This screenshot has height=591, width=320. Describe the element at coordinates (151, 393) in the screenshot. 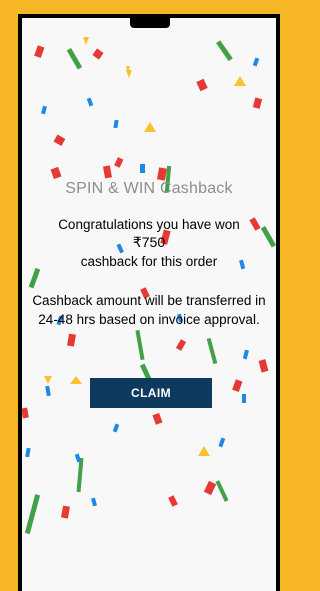

I see `claim-button: CLAIM` at that location.